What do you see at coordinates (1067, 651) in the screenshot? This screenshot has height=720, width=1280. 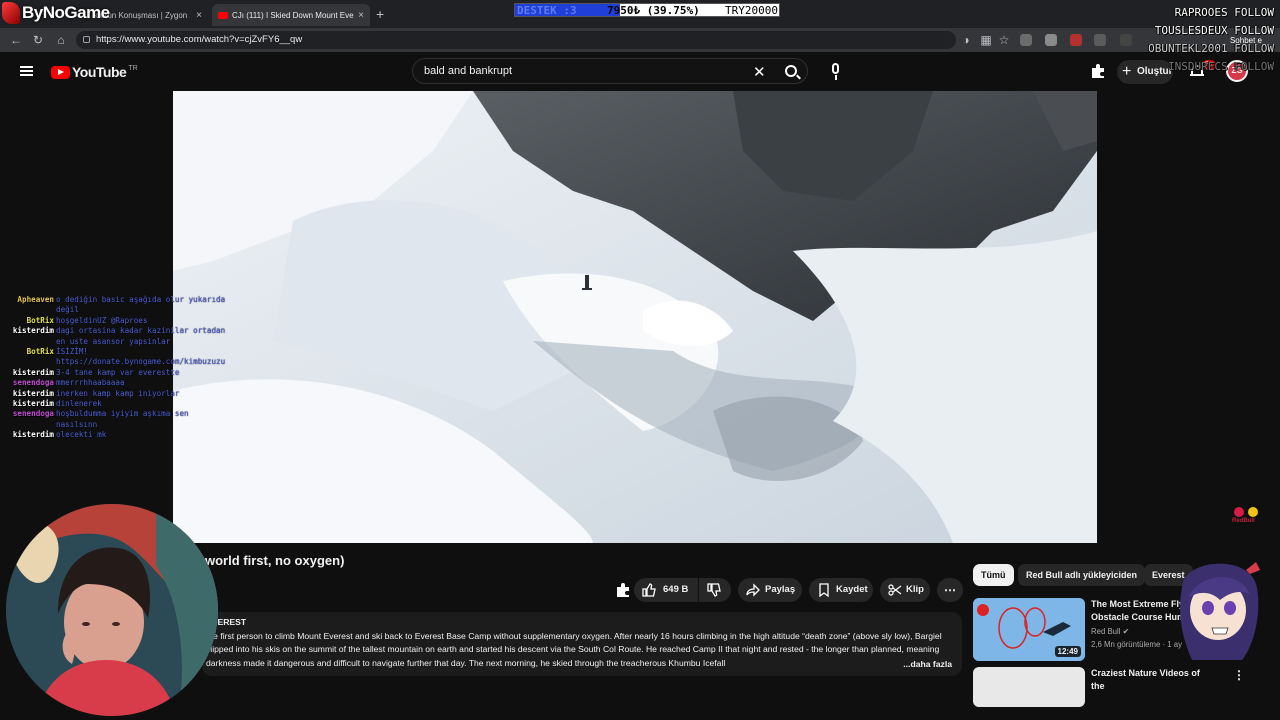 I see `video-duration: 12:49` at bounding box center [1067, 651].